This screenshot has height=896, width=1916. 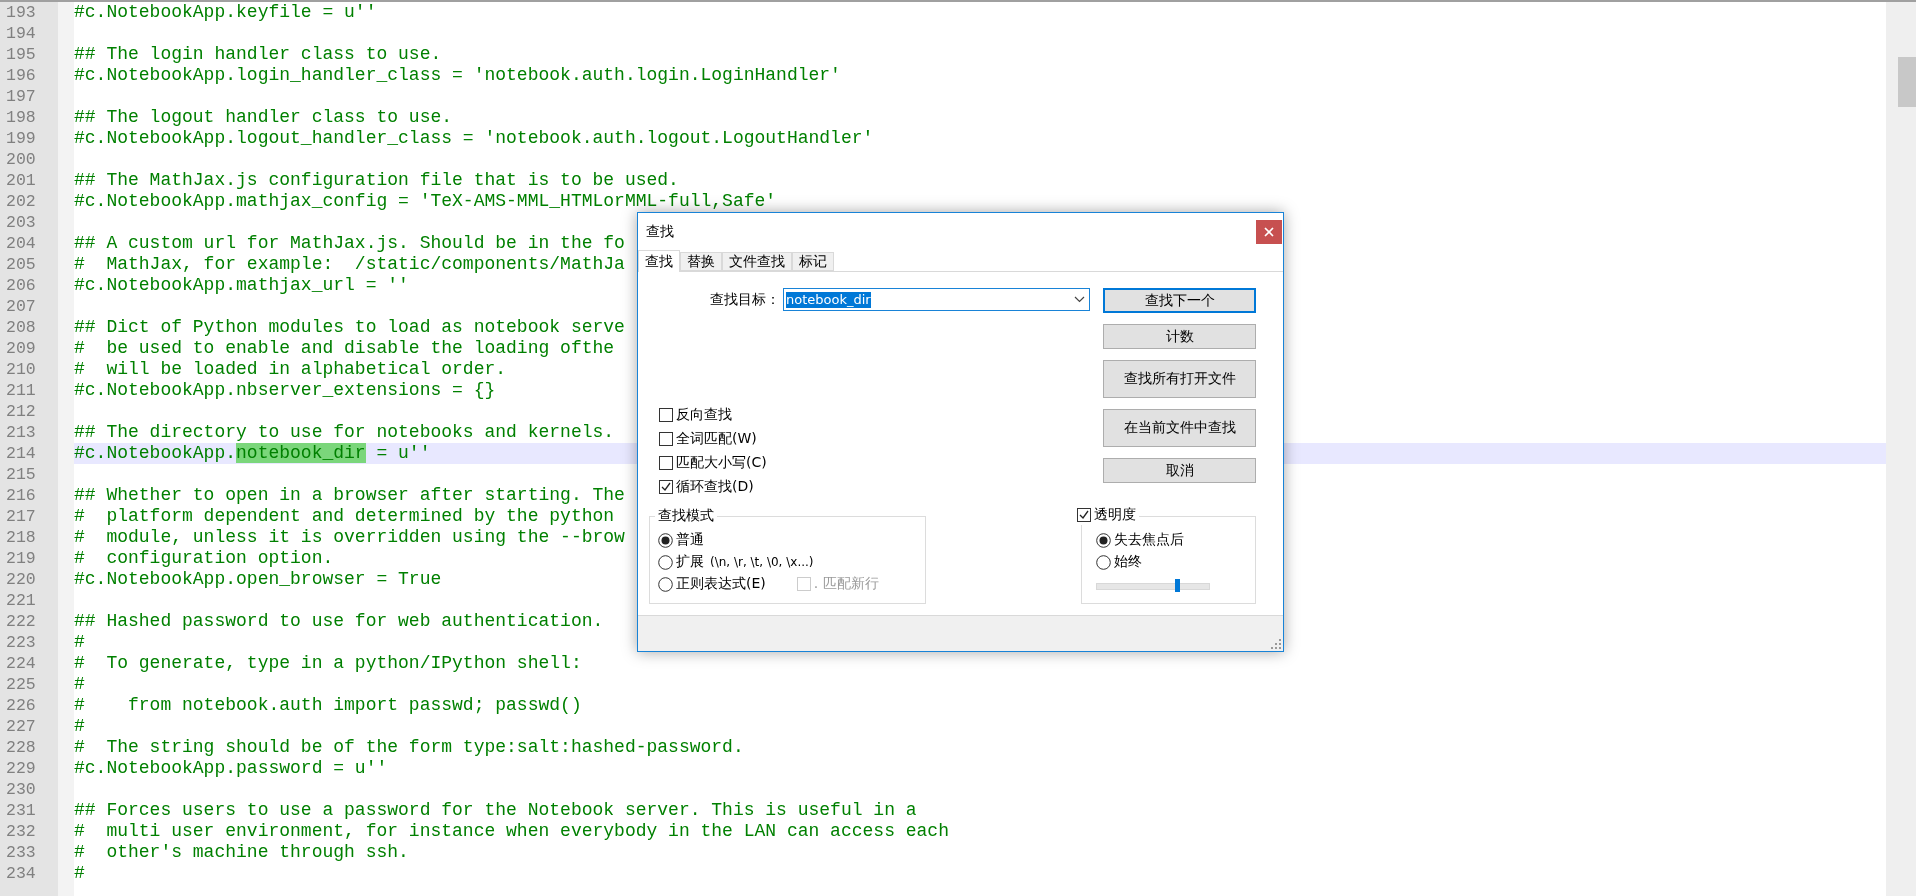 I want to click on code-line: #c.NotebookApp.open_browser = True, so click(x=258, y=579).